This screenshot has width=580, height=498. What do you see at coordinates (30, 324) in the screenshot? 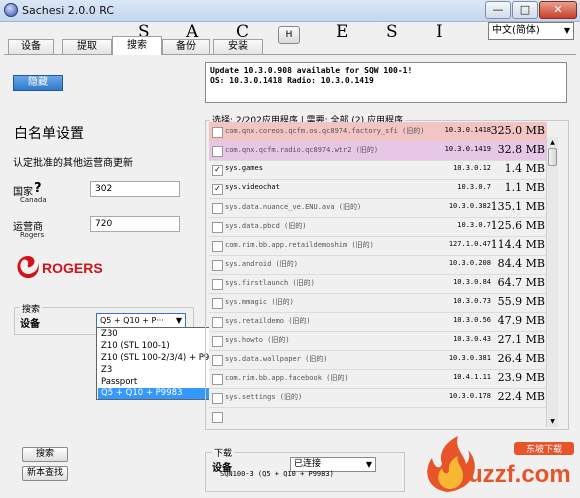
I see `device-label: 设备` at bounding box center [30, 324].